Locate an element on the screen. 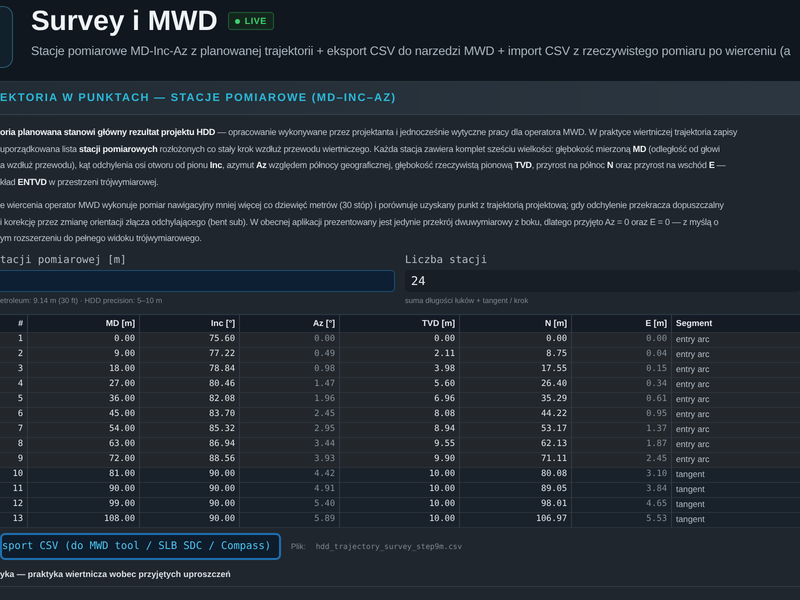  section-heading: yka — praktyka wiertnicza wobec przyjętych uproszczeń is located at coordinates (400, 577).